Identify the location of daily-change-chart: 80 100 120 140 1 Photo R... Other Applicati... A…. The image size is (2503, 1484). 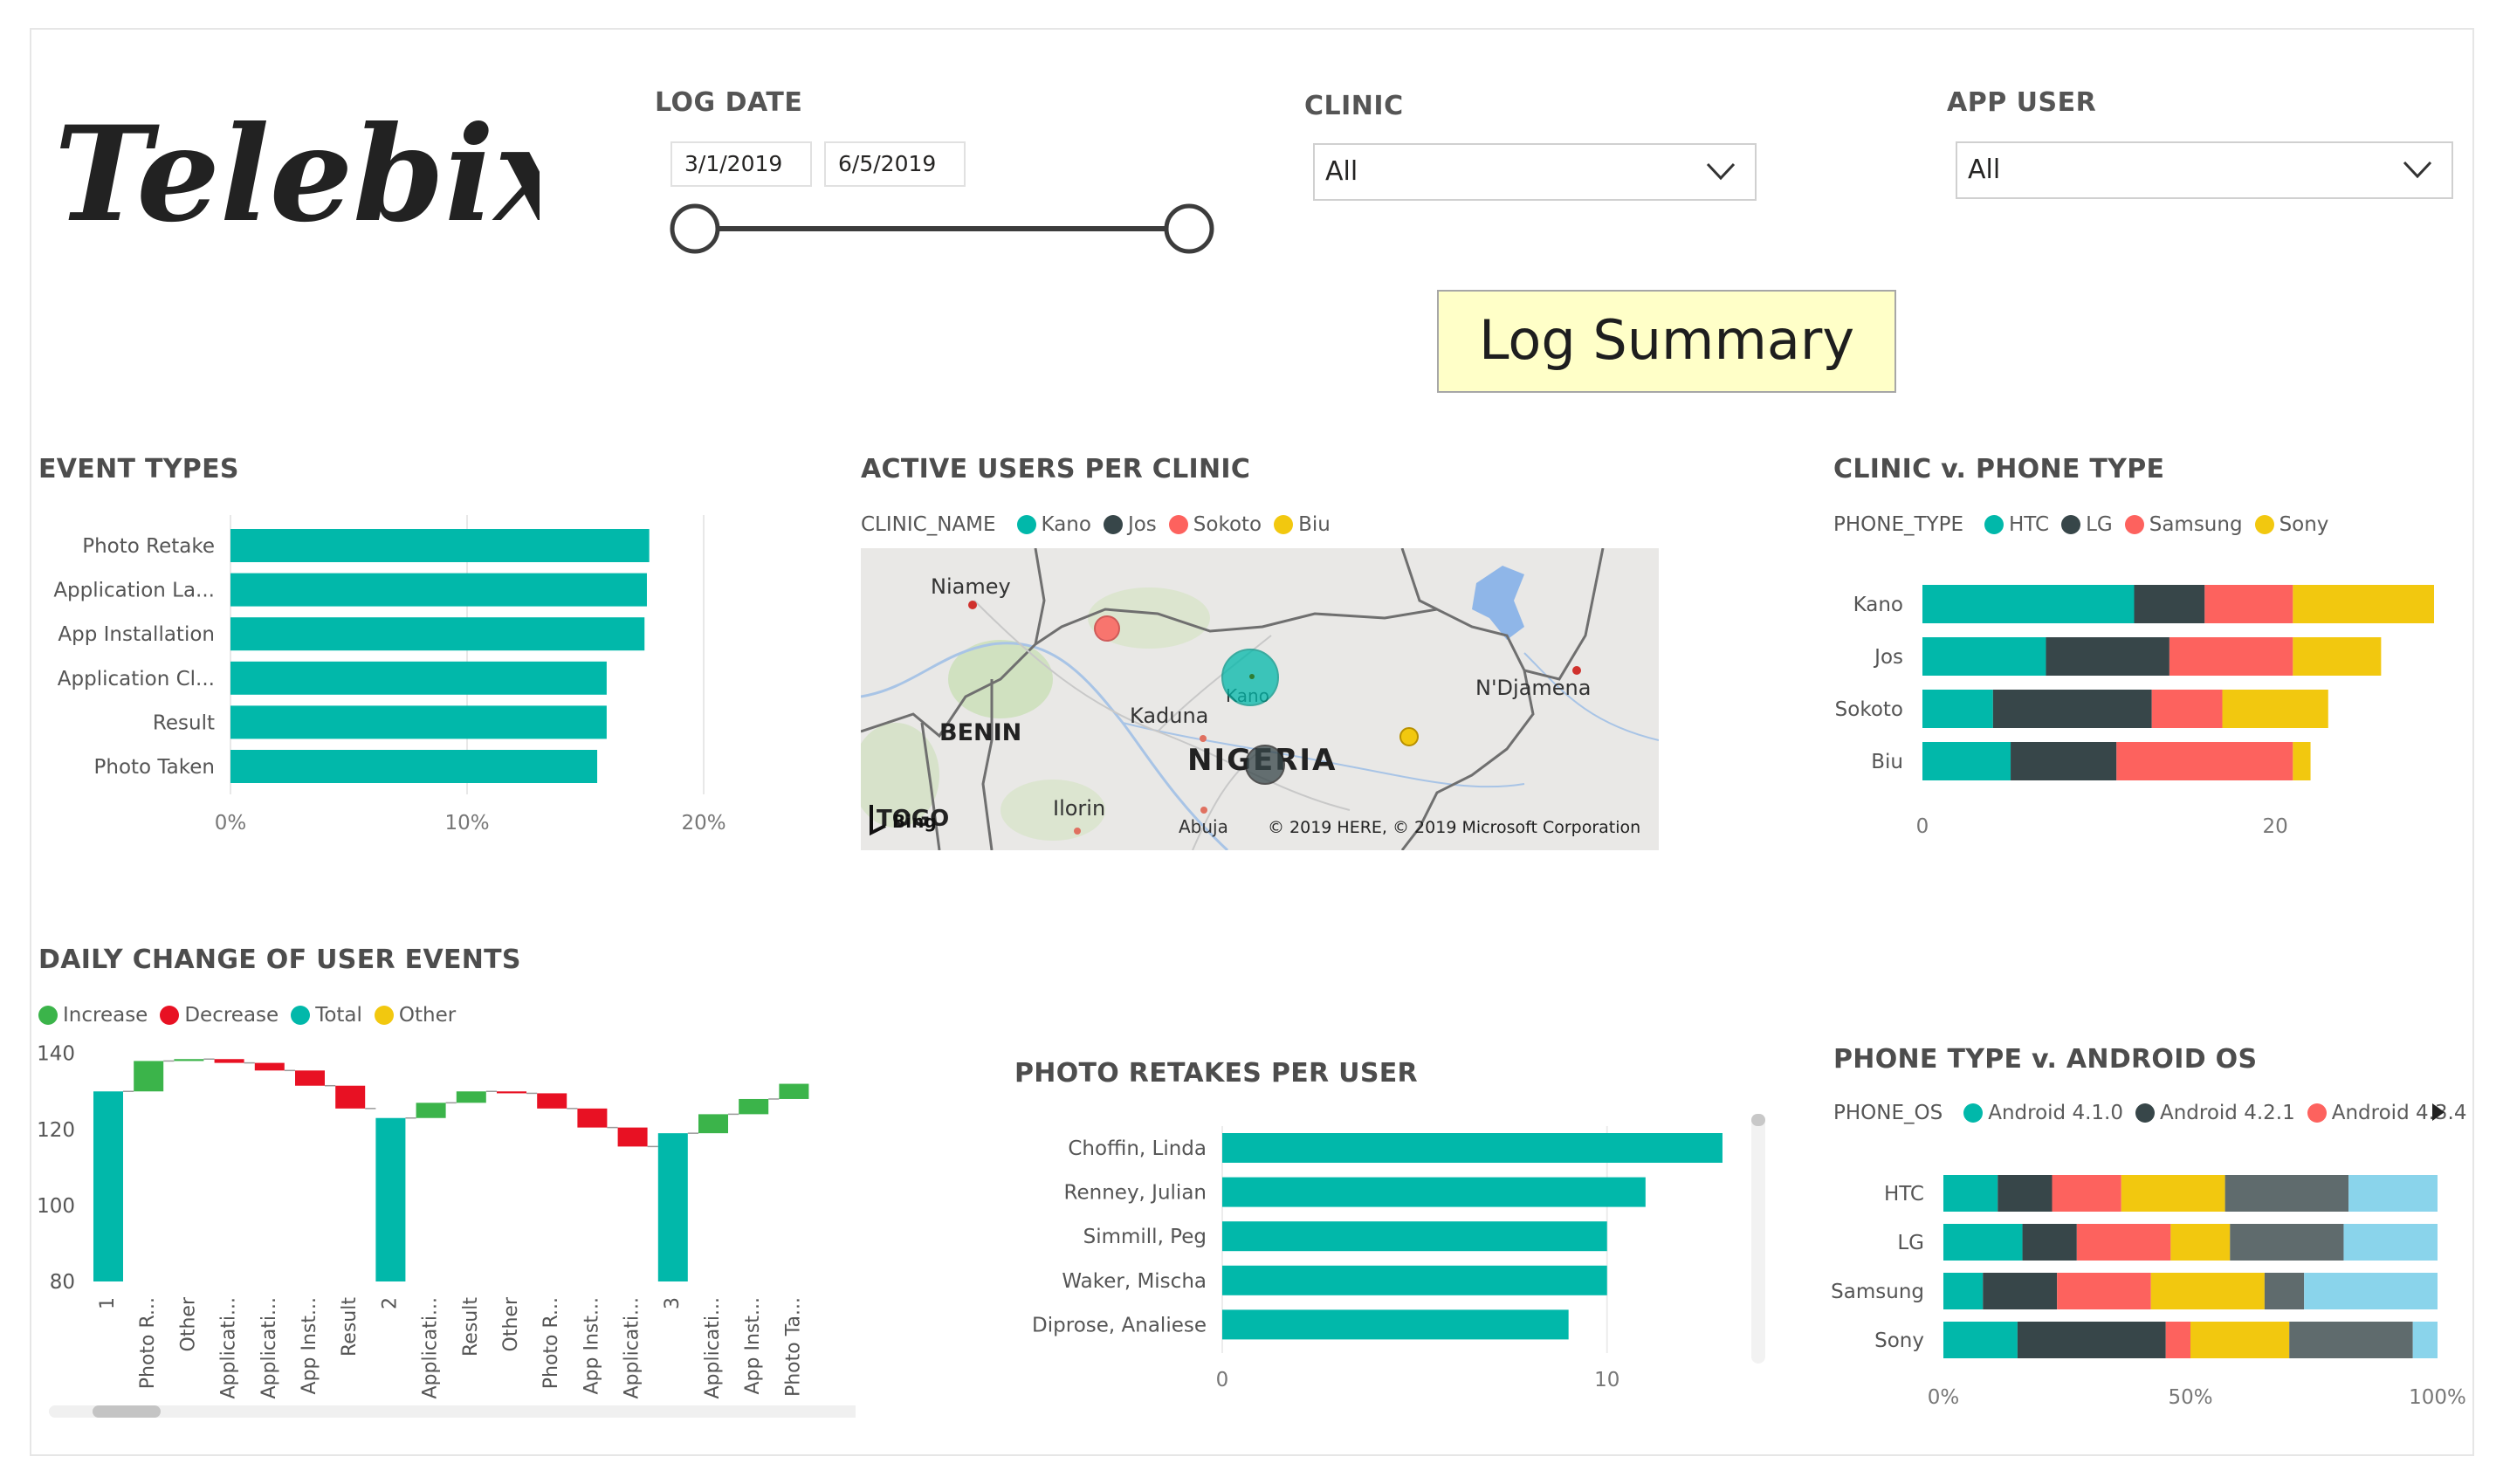
(441, 1231).